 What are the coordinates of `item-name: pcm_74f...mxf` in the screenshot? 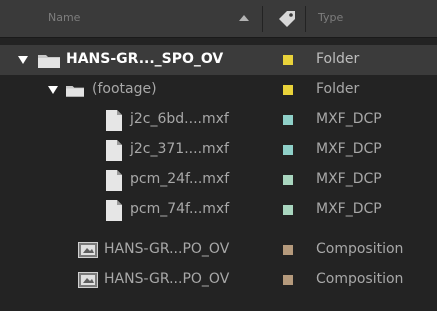 It's located at (180, 209).